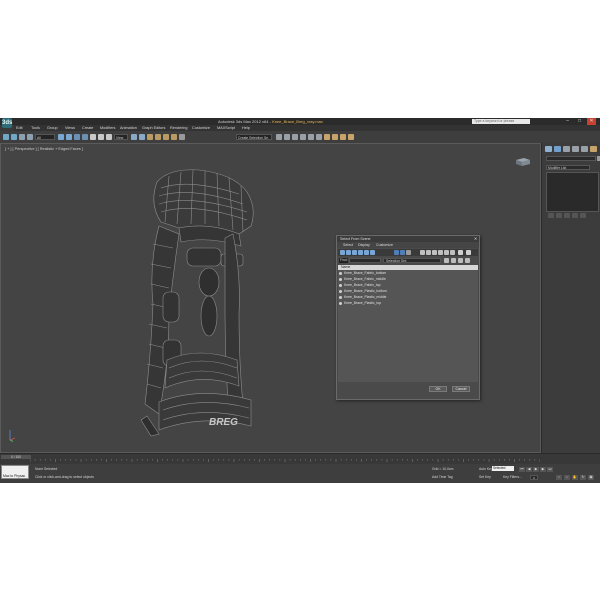 The height and width of the screenshot is (600, 600). Describe the element at coordinates (69, 137) in the screenshot. I see `select-by-name-icon` at that location.